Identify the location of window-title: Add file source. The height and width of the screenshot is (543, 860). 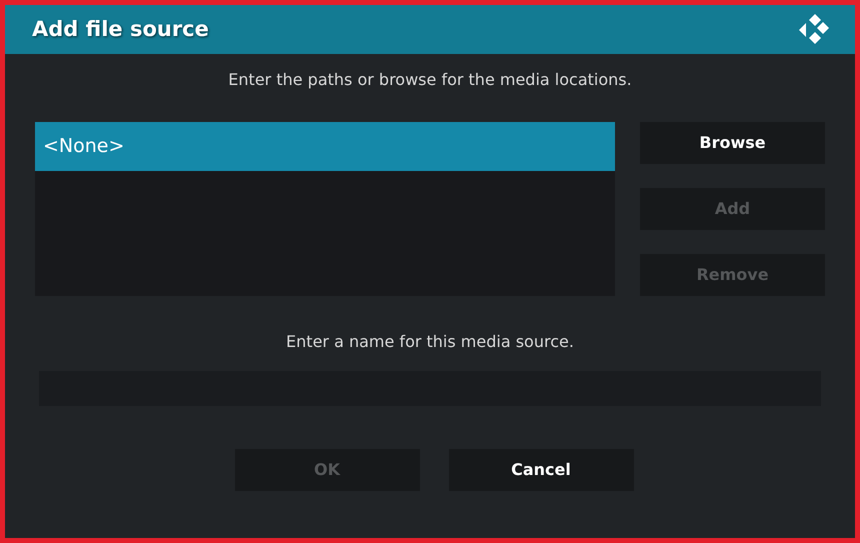
(120, 29).